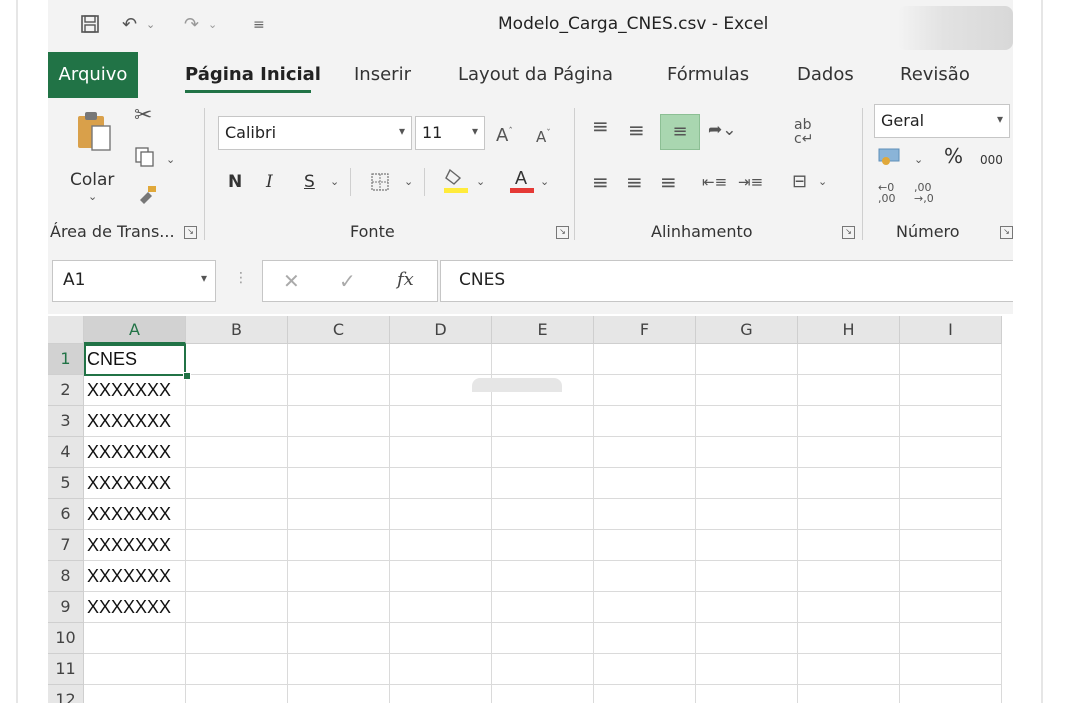 This screenshot has width=1084, height=703. Describe the element at coordinates (237, 452) in the screenshot. I see `cell-b4` at that location.